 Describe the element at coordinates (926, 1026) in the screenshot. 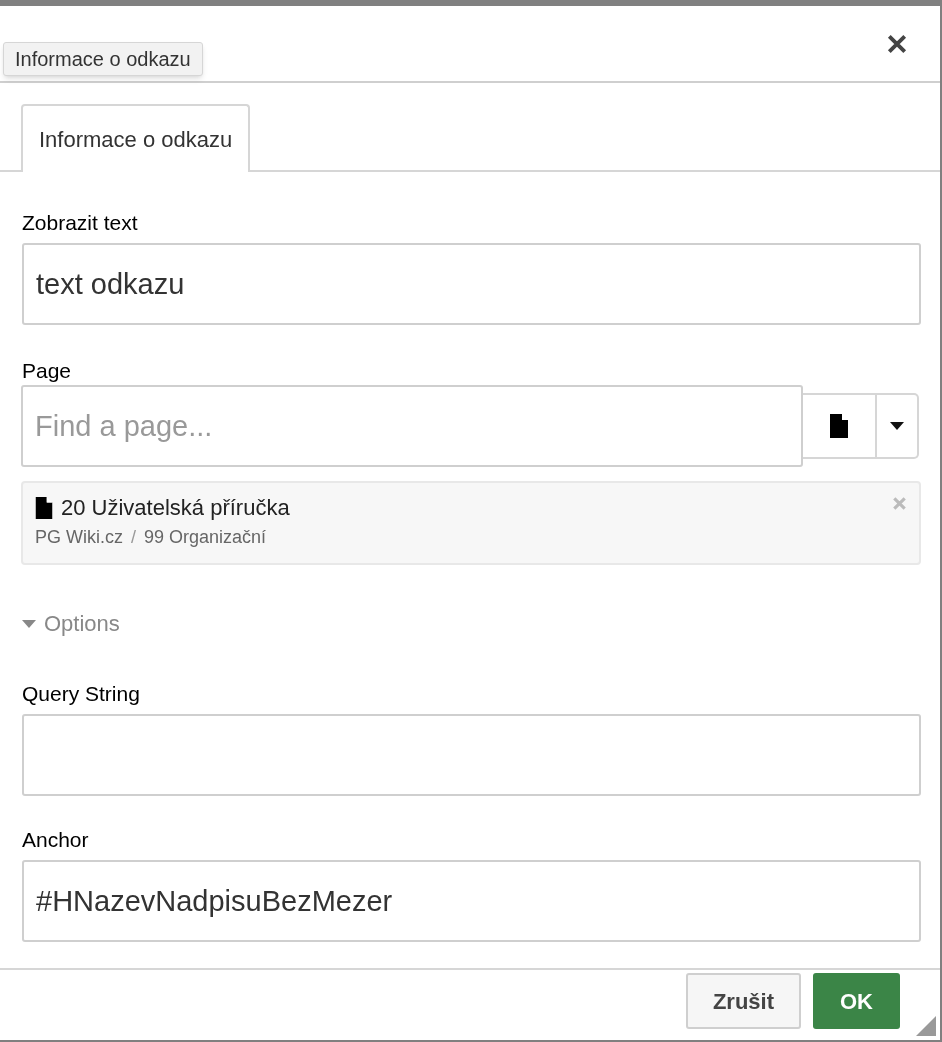

I see `resize-handle-icon` at that location.